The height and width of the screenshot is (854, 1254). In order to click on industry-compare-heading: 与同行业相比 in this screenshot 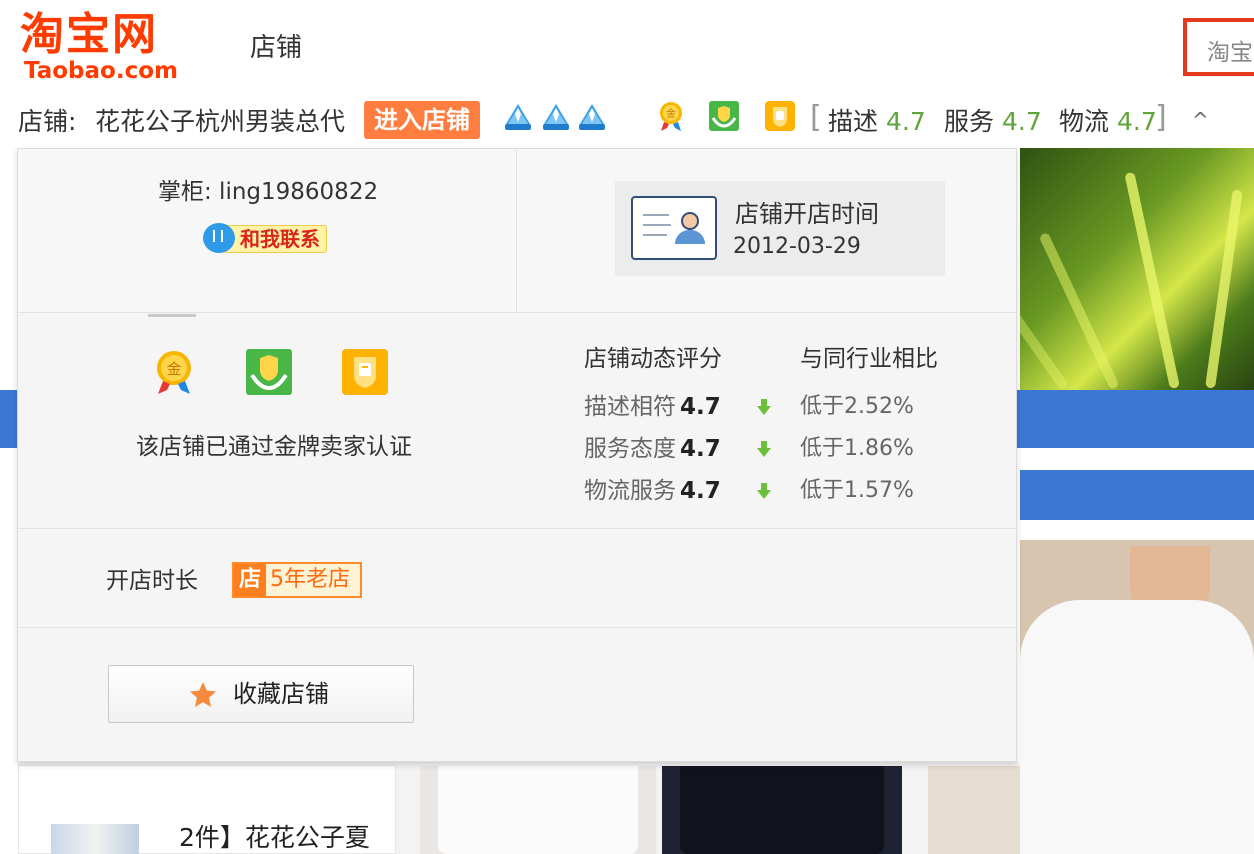, I will do `click(869, 359)`.